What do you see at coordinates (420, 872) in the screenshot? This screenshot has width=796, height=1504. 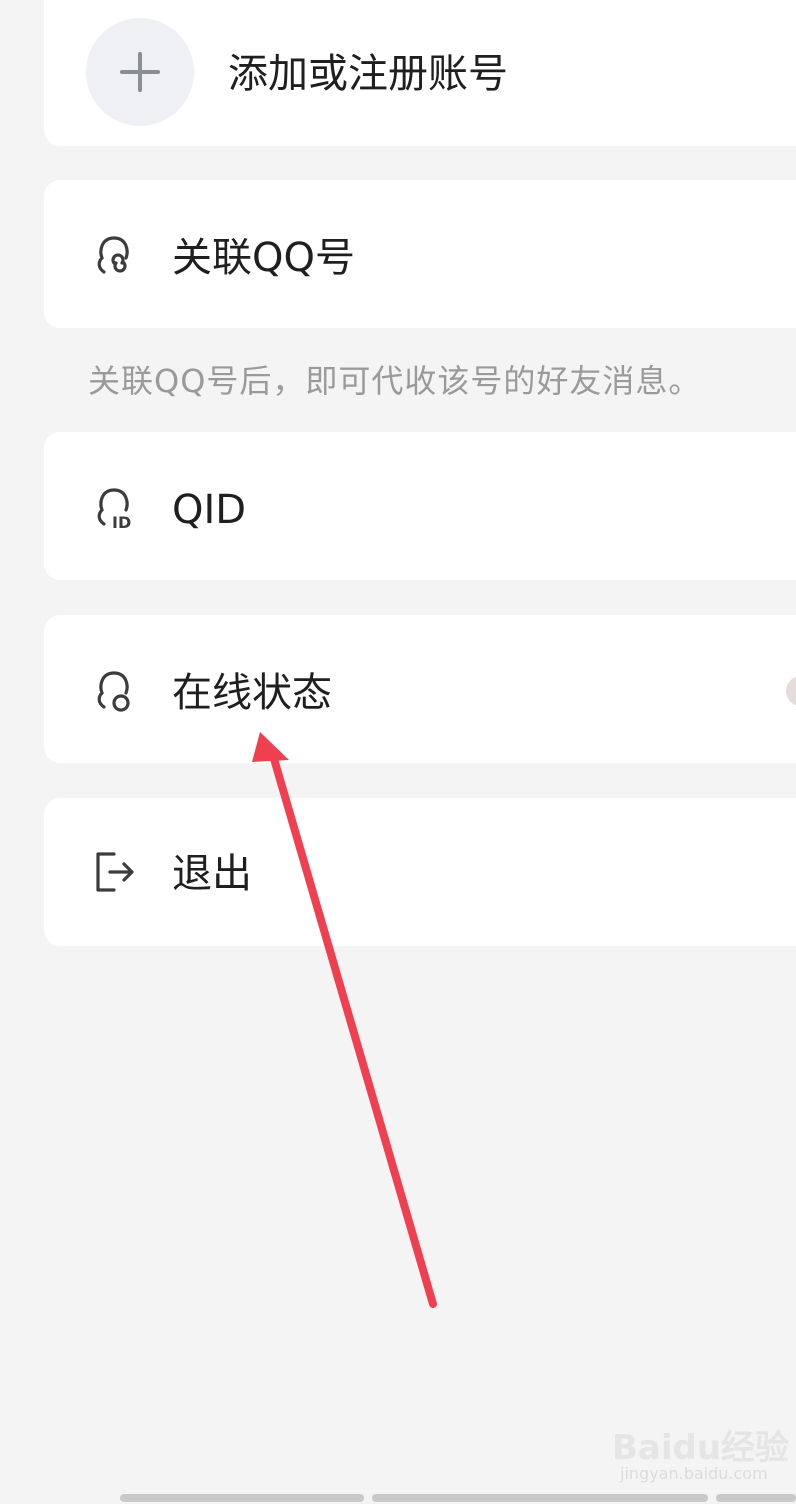 I see `logout-item: 退出` at bounding box center [420, 872].